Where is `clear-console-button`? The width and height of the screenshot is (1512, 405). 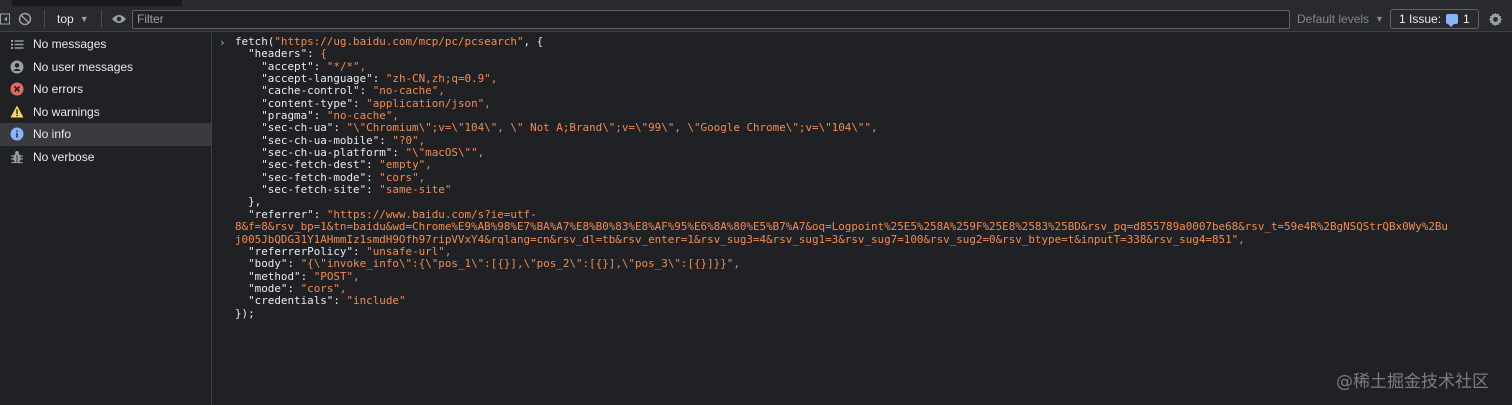 clear-console-button is located at coordinates (25, 19).